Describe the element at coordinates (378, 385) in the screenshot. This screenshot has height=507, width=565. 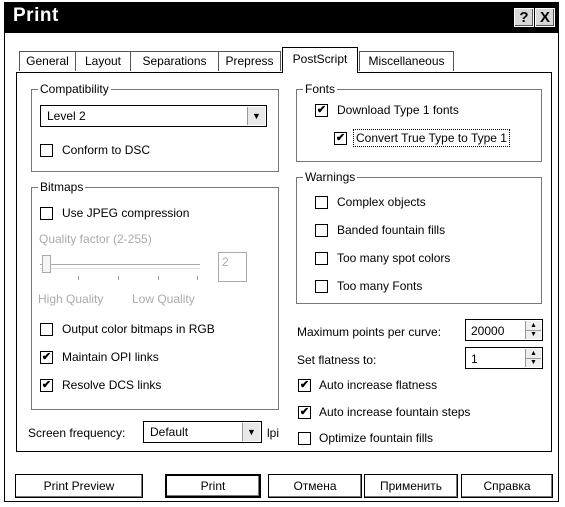
I see `auto-flatness-label: Auto increase flatness` at that location.